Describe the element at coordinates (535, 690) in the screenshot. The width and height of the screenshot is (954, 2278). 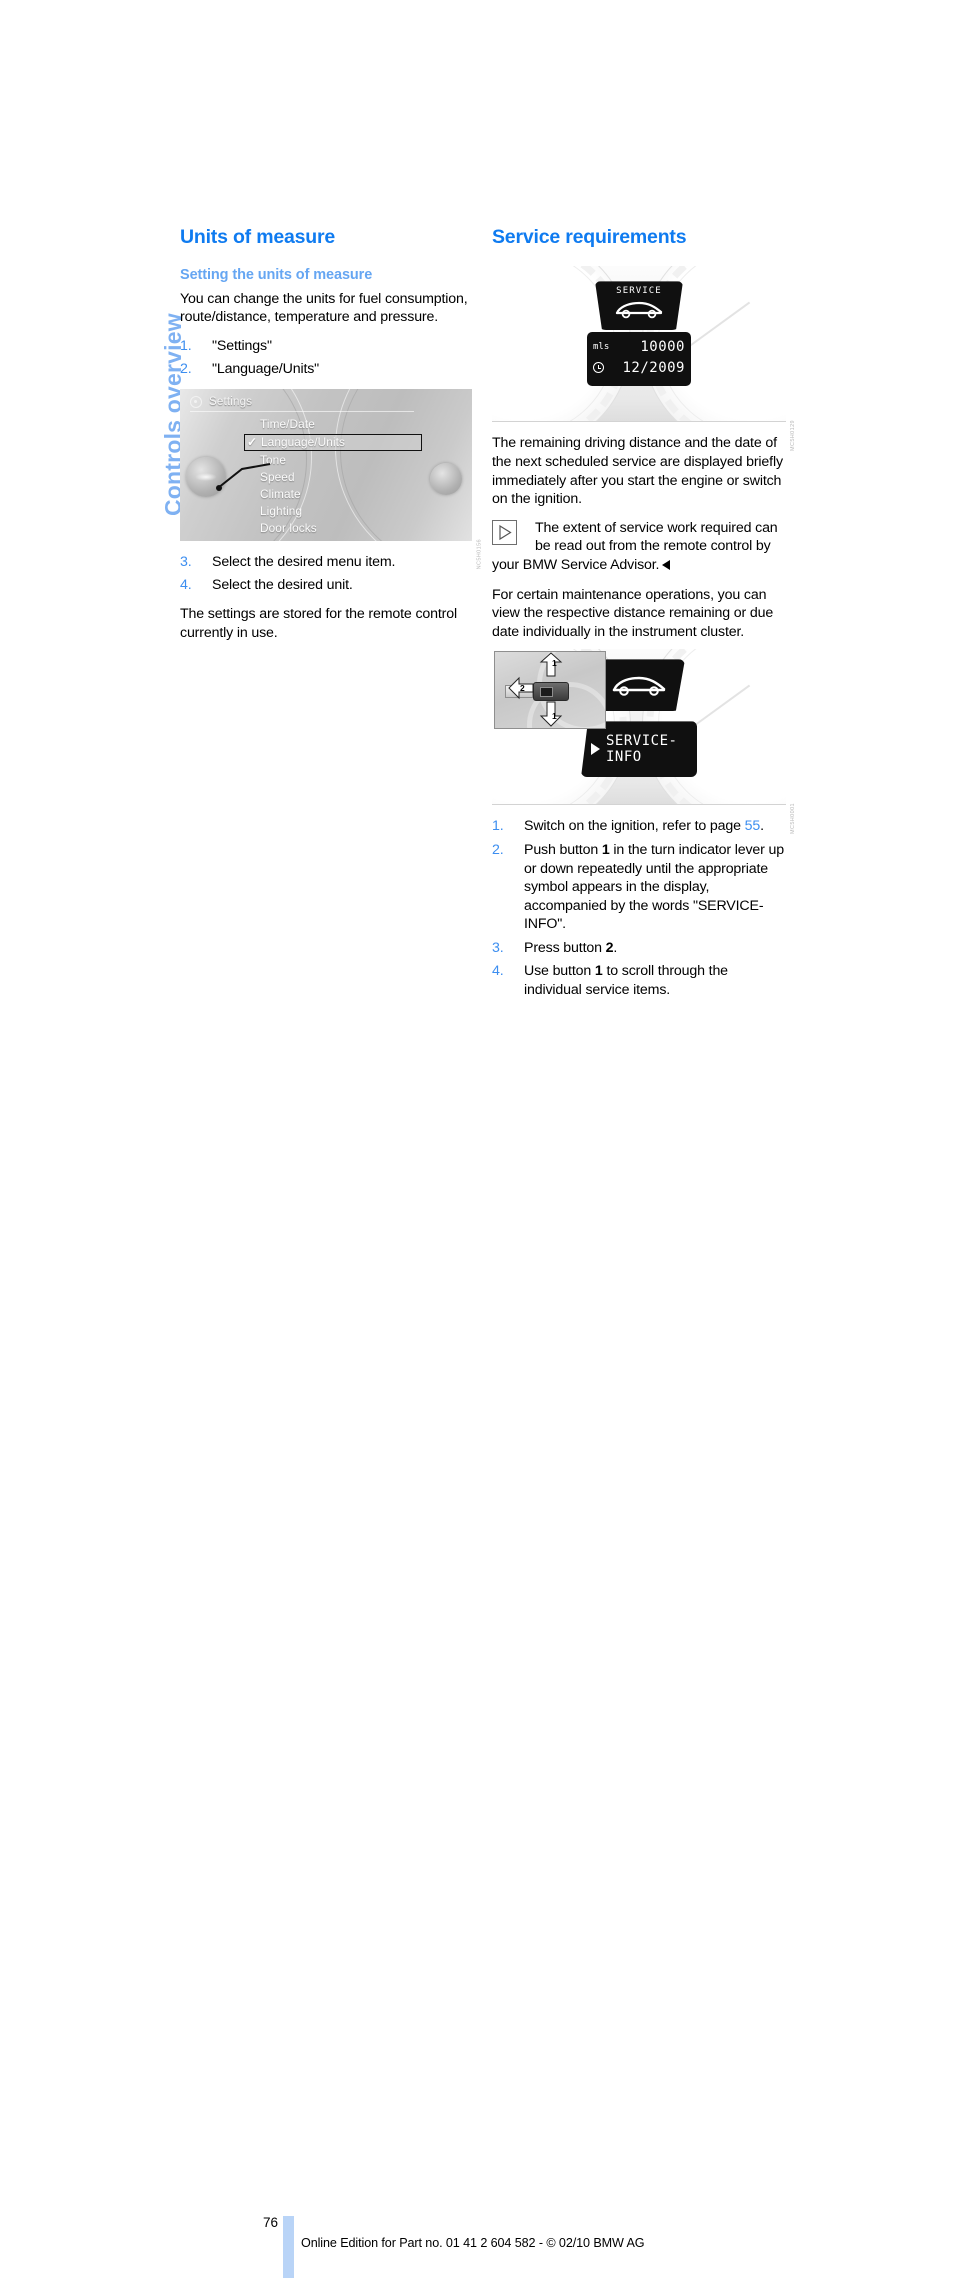
I see `inset-arrows` at that location.